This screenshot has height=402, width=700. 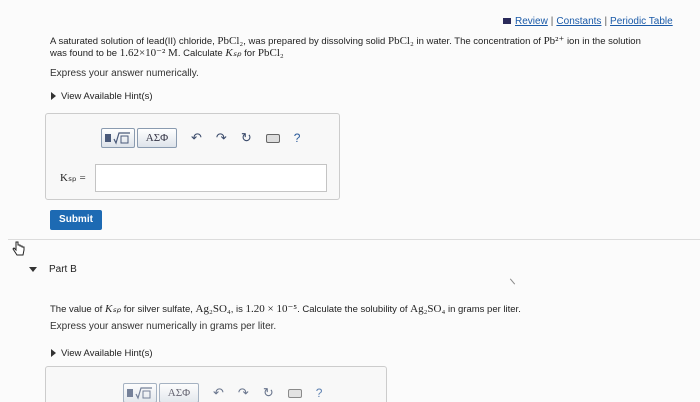 What do you see at coordinates (158, 309) in the screenshot?
I see `question-text: for silver sulfate,` at bounding box center [158, 309].